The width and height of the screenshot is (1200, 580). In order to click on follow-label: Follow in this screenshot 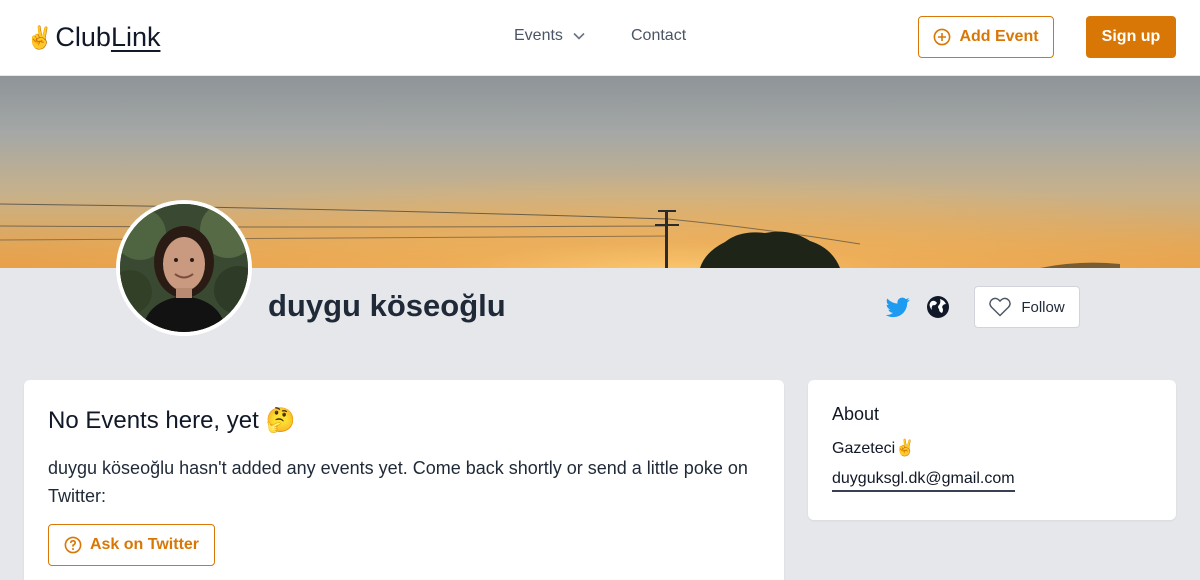, I will do `click(1043, 307)`.